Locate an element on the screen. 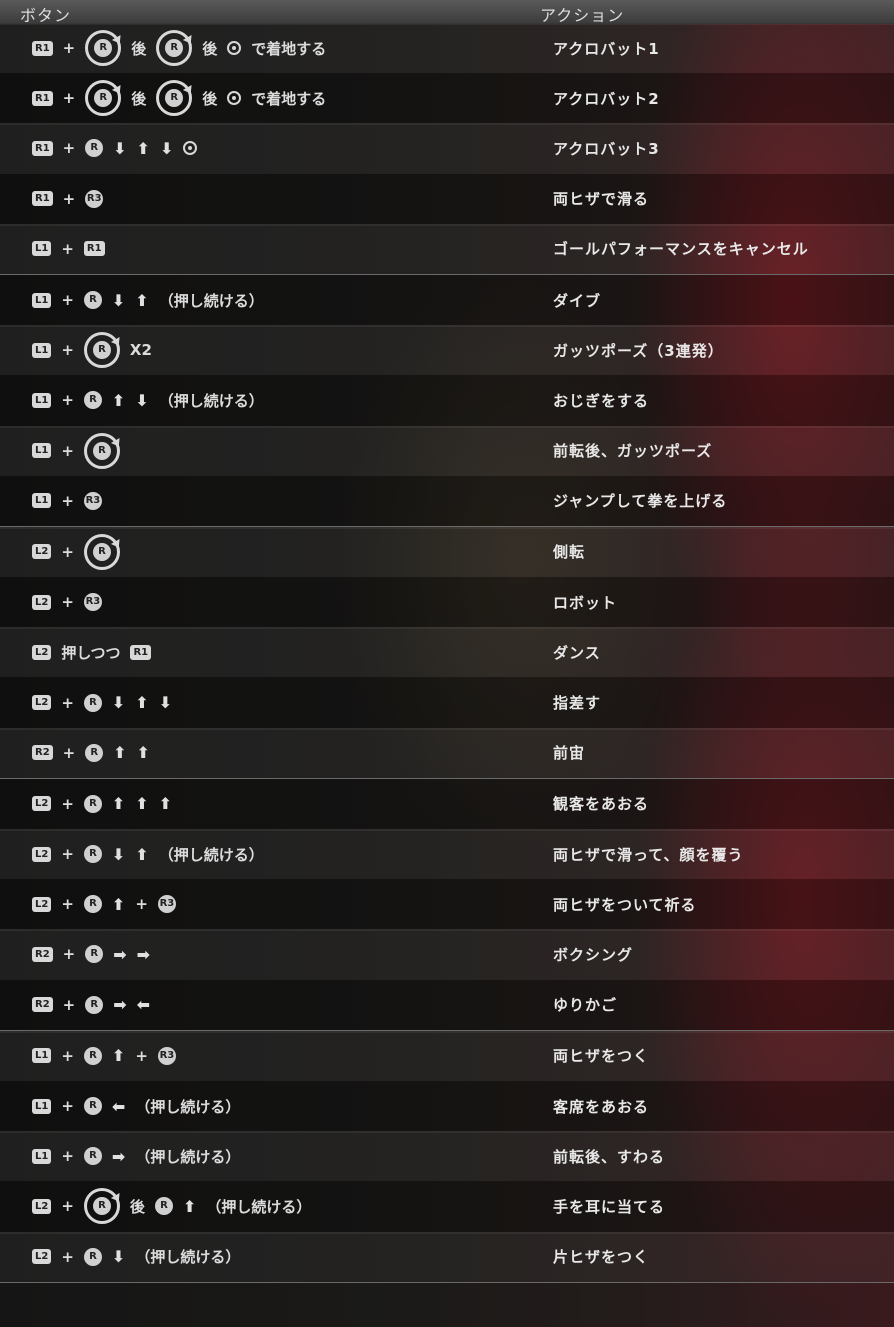  button-combo: L2 + R 後 R ⬆ （押し続ける） is located at coordinates (171, 1206).